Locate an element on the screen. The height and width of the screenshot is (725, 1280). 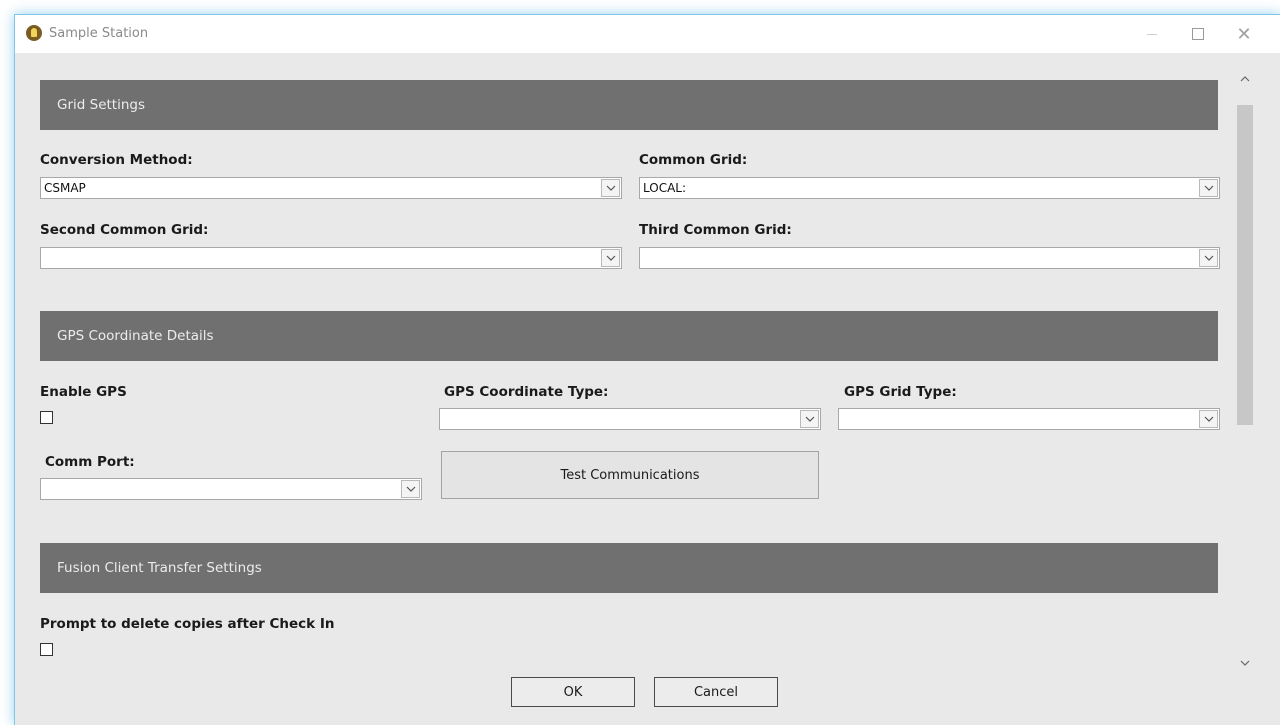
comm-port-label: Comm Port: is located at coordinates (90, 462).